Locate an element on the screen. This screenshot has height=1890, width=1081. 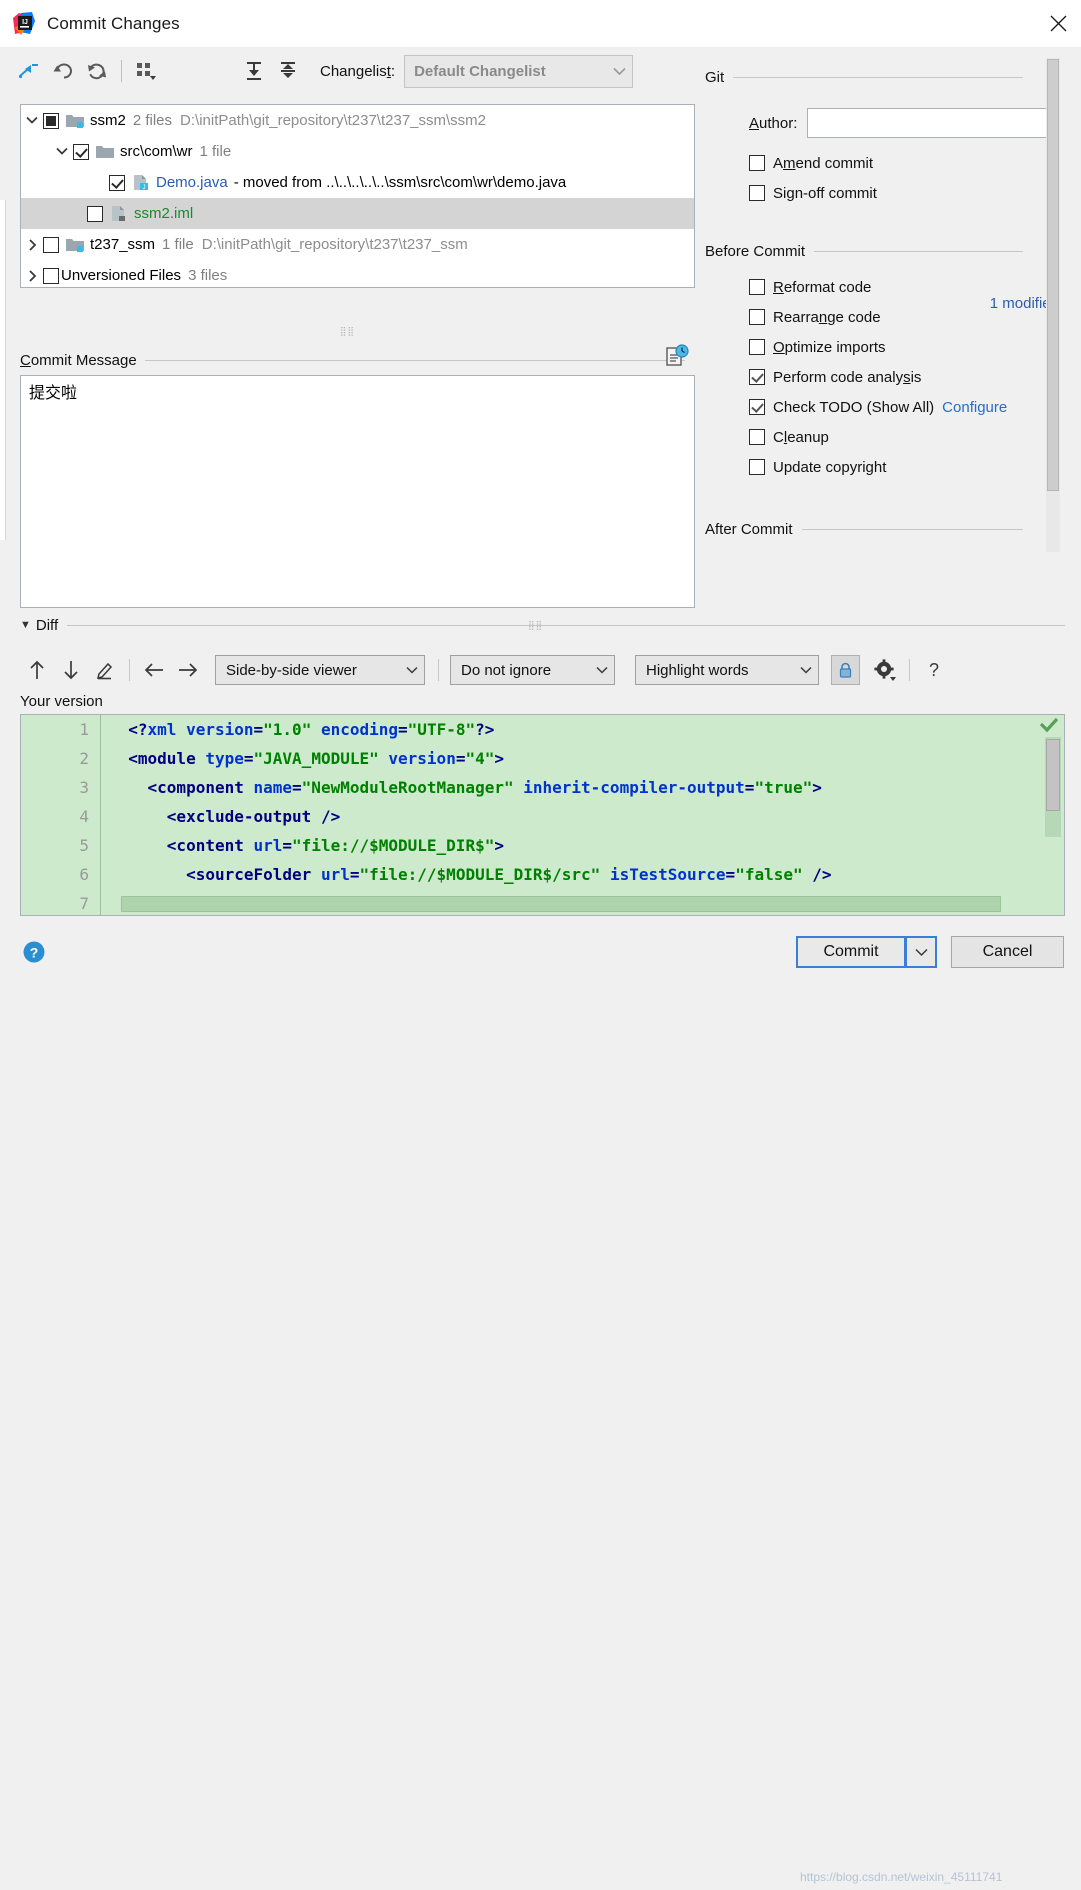
optimize-imports-label: Optimize imports is located at coordinates (829, 347).